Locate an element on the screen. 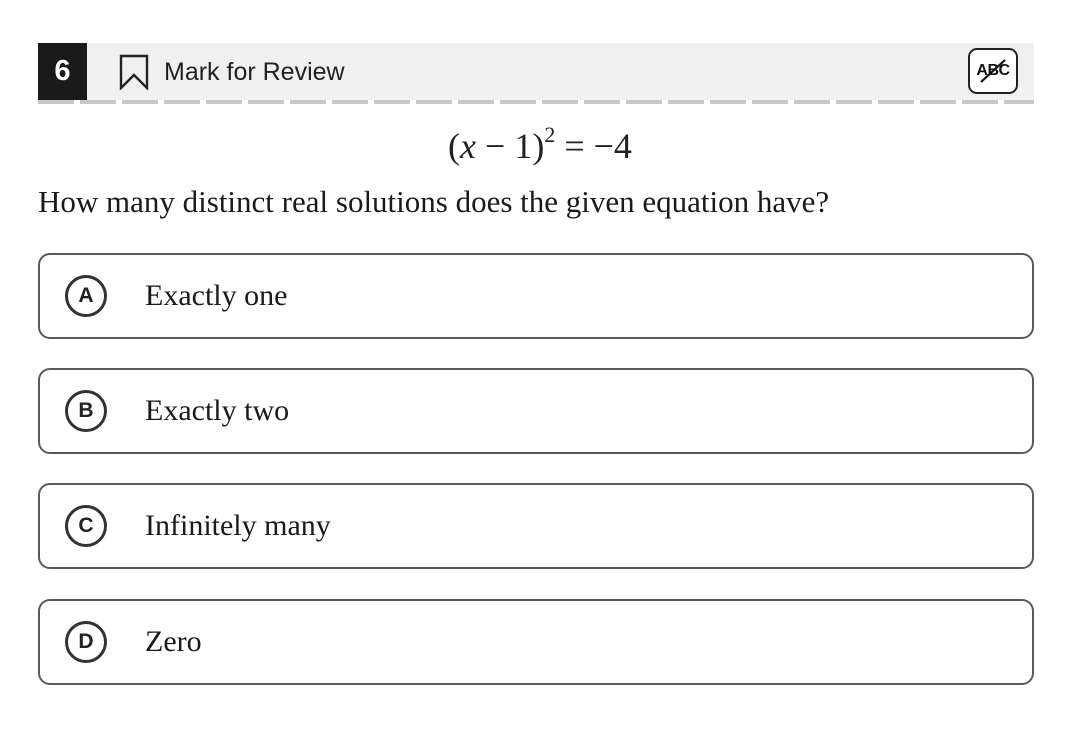 The image size is (1080, 746). answer-choice-d: D Zero is located at coordinates (536, 642).